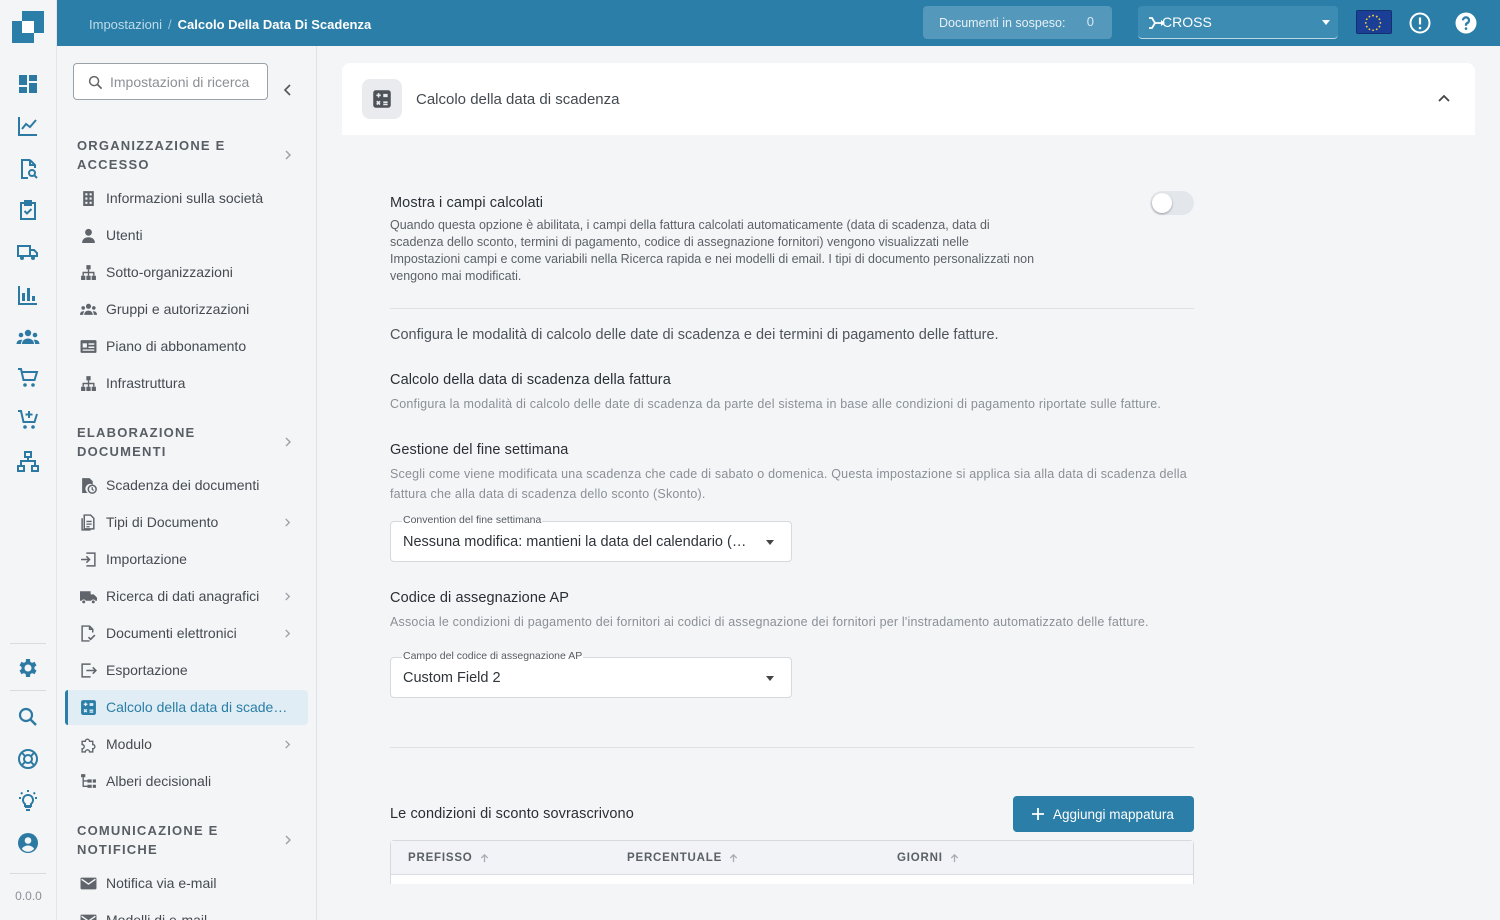 This screenshot has height=920, width=1500. Describe the element at coordinates (186, 485) in the screenshot. I see `sidebar-item-document-expiry: Scadenza dei documenti` at that location.